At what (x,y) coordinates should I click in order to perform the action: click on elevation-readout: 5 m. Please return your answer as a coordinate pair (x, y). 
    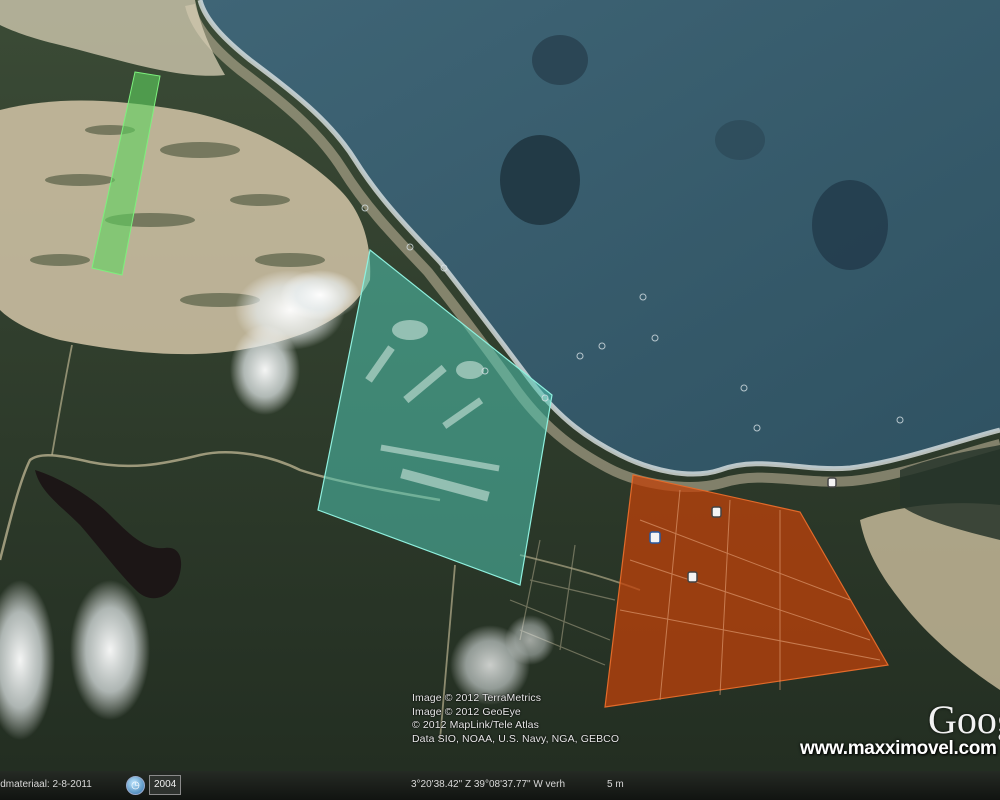
    Looking at the image, I should click on (615, 784).